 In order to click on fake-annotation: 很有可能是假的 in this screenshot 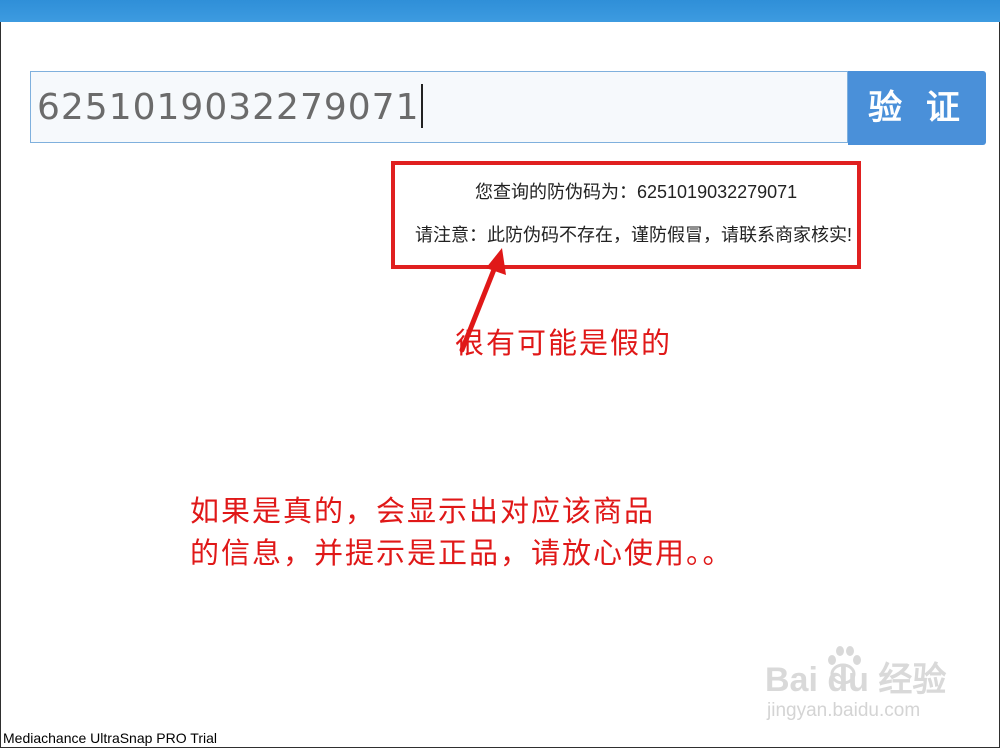, I will do `click(564, 343)`.